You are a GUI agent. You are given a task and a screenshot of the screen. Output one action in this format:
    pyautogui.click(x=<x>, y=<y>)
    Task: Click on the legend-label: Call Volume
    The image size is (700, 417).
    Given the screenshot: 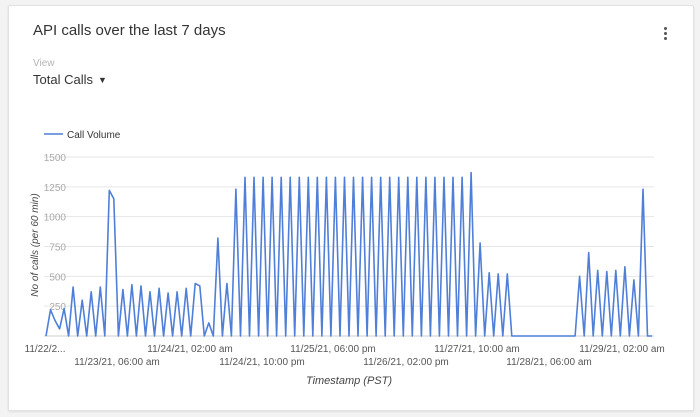 What is the action you would take?
    pyautogui.click(x=94, y=135)
    